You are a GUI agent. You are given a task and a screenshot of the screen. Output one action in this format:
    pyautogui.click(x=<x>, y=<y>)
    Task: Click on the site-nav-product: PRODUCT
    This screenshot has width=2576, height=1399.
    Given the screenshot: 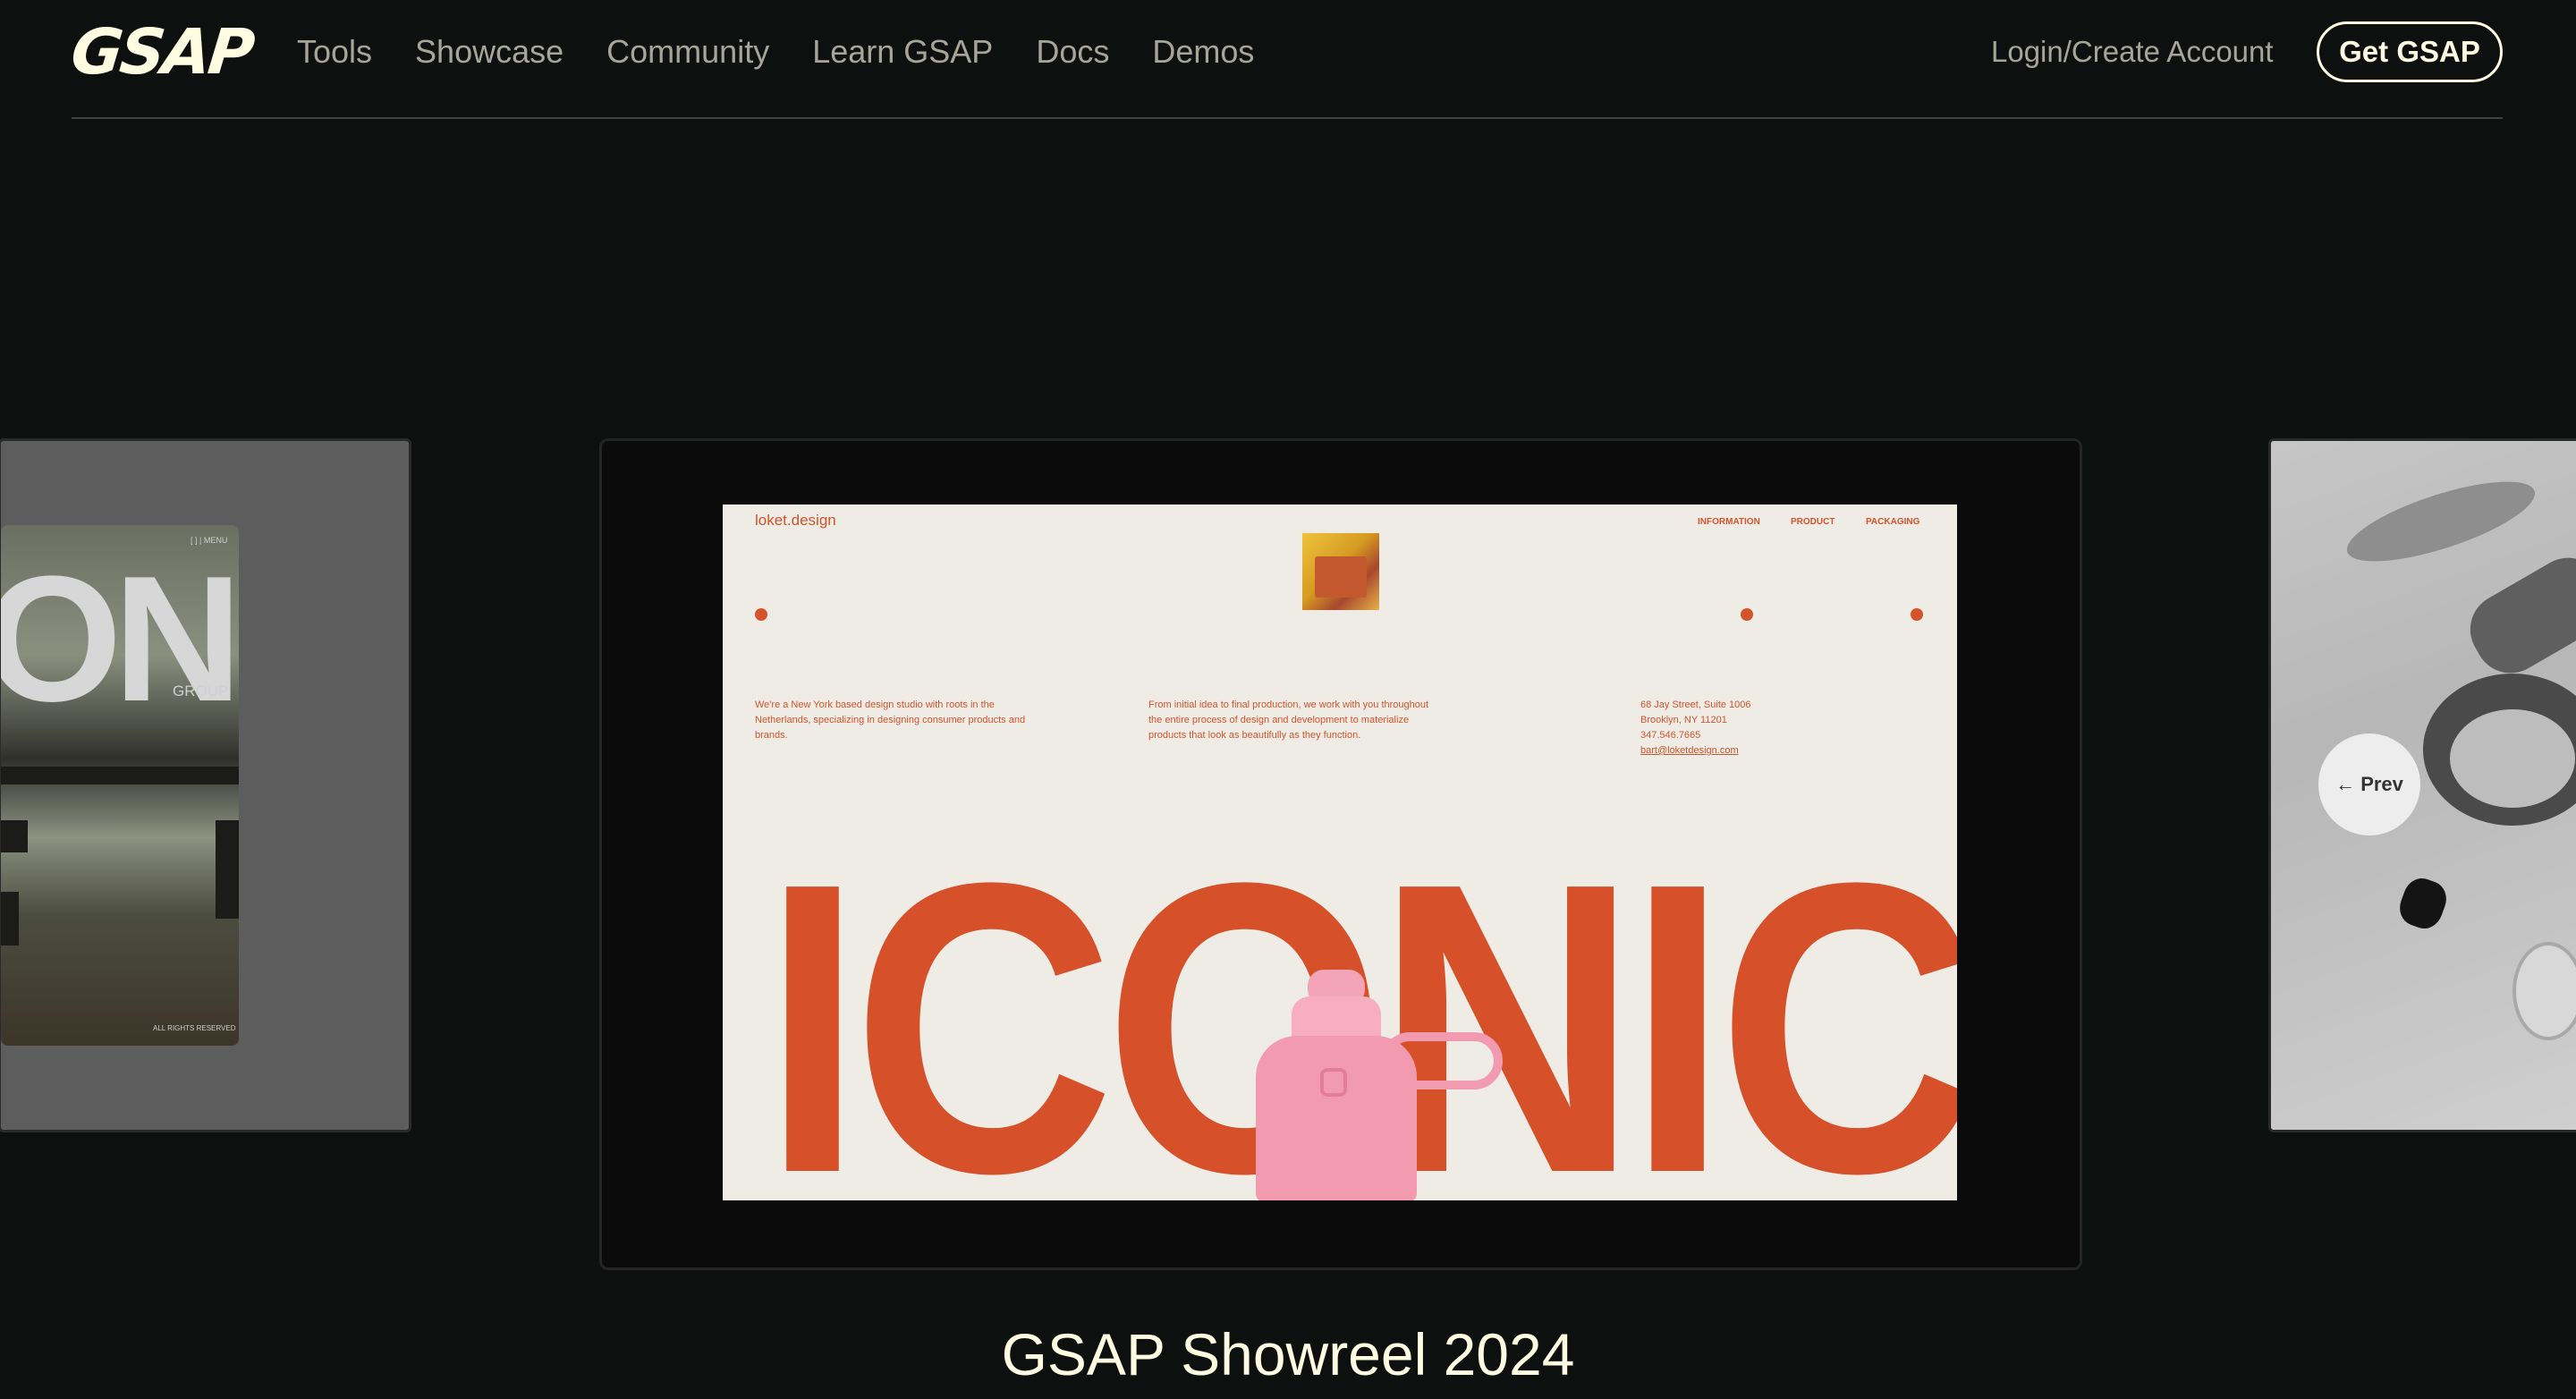 What is the action you would take?
    pyautogui.click(x=1813, y=522)
    